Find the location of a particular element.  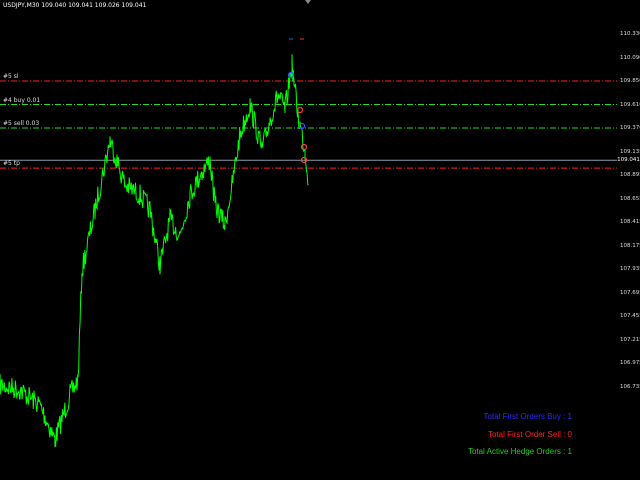

price-tick-label: 107.935 is located at coordinates (630, 269).